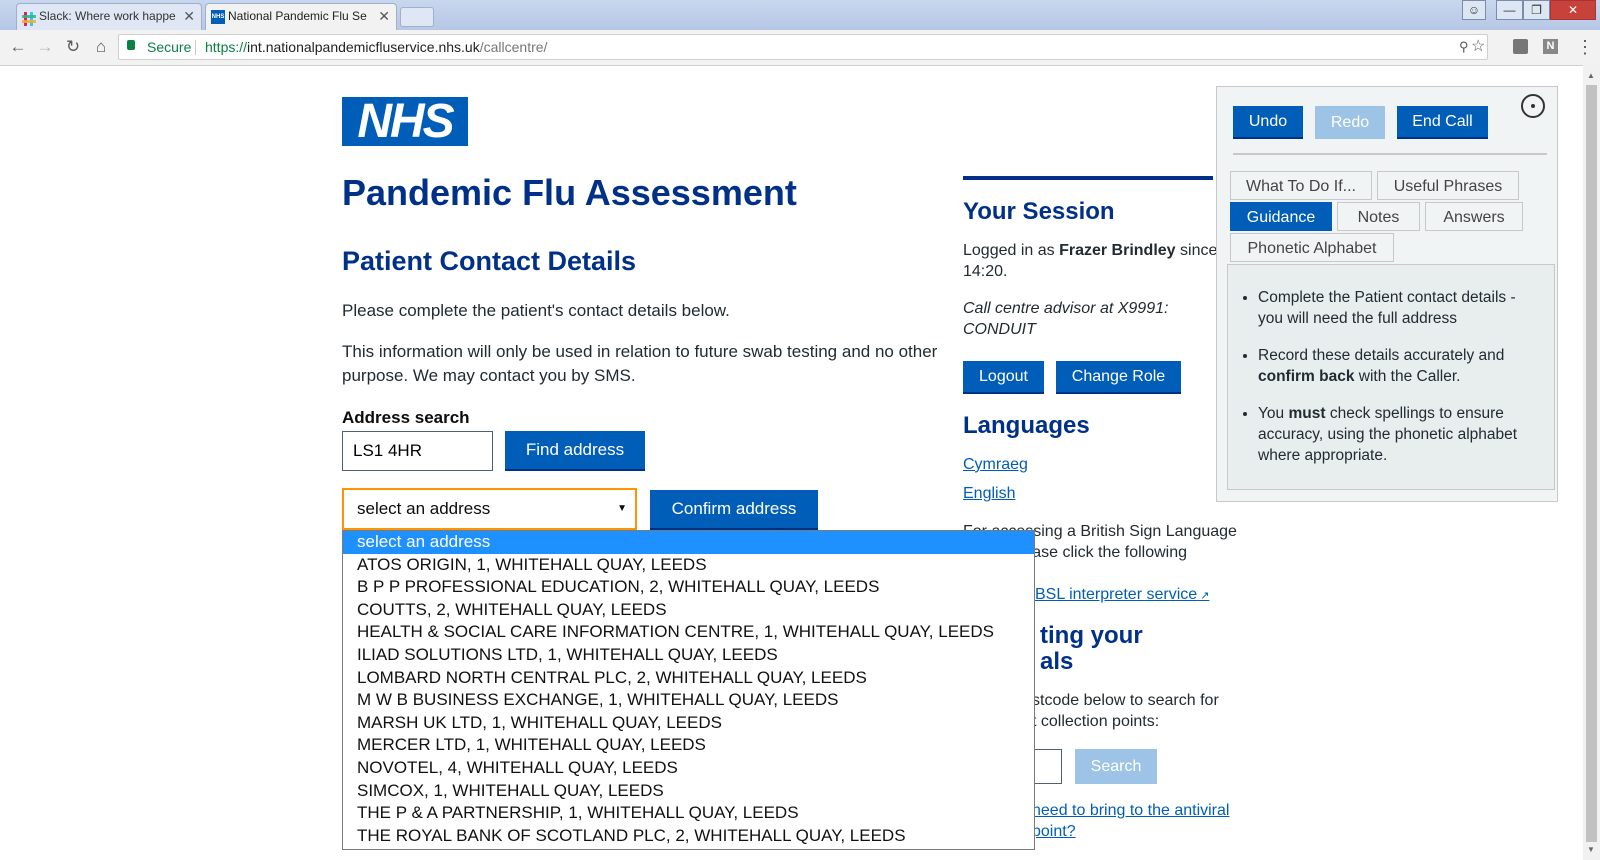  Describe the element at coordinates (688, 768) in the screenshot. I see `address-option: NOVOTEL, 4, WHITEHALL QUAY, LEEDS` at that location.